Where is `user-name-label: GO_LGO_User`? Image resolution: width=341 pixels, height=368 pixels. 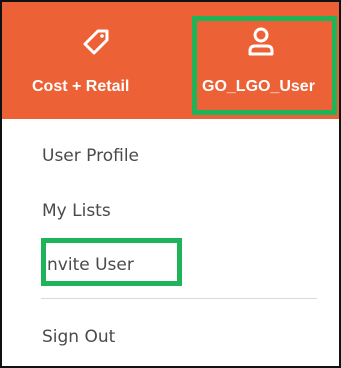 user-name-label: GO_LGO_User is located at coordinates (258, 86).